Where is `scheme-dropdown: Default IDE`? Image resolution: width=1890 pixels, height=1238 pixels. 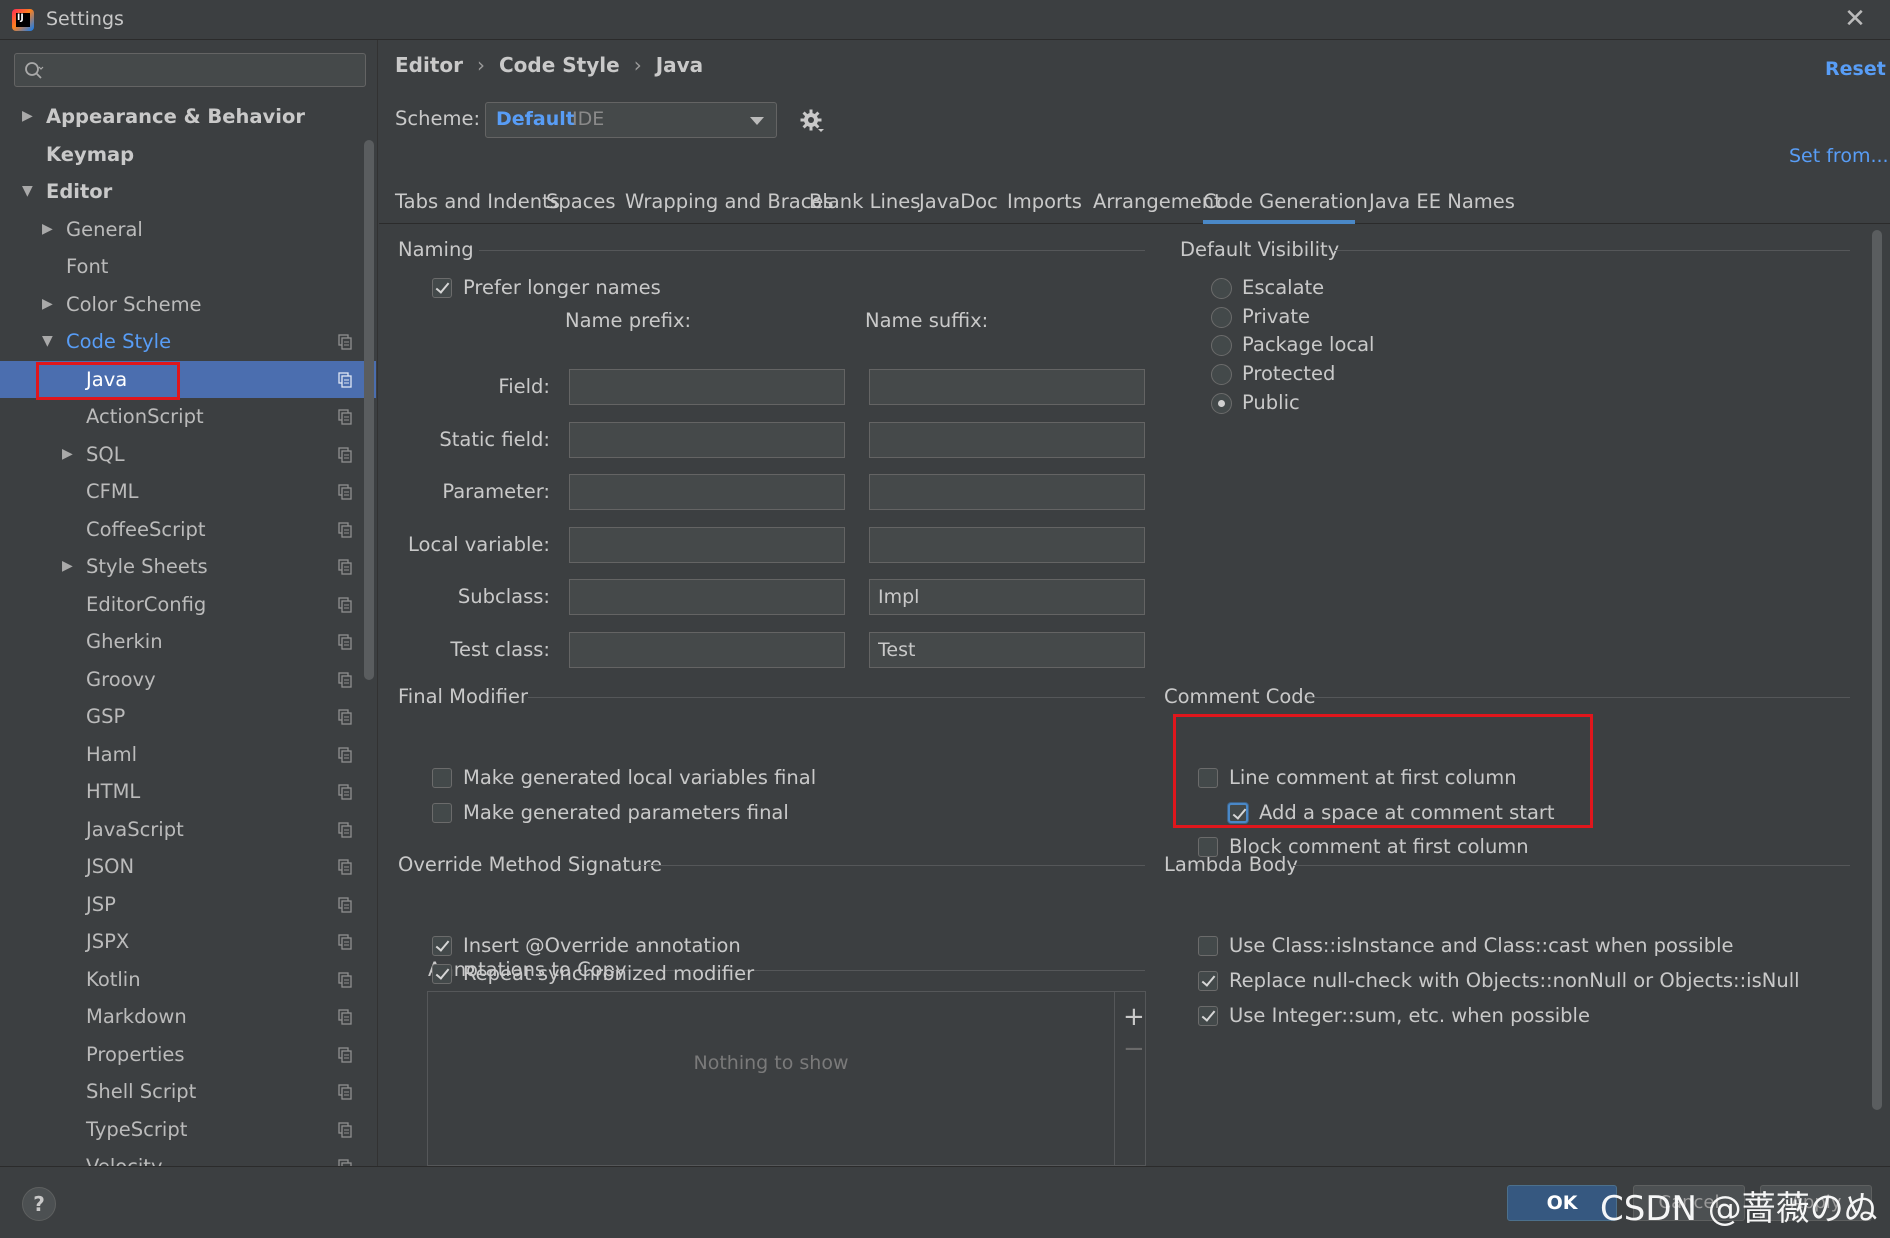
scheme-dropdown: Default IDE is located at coordinates (631, 120).